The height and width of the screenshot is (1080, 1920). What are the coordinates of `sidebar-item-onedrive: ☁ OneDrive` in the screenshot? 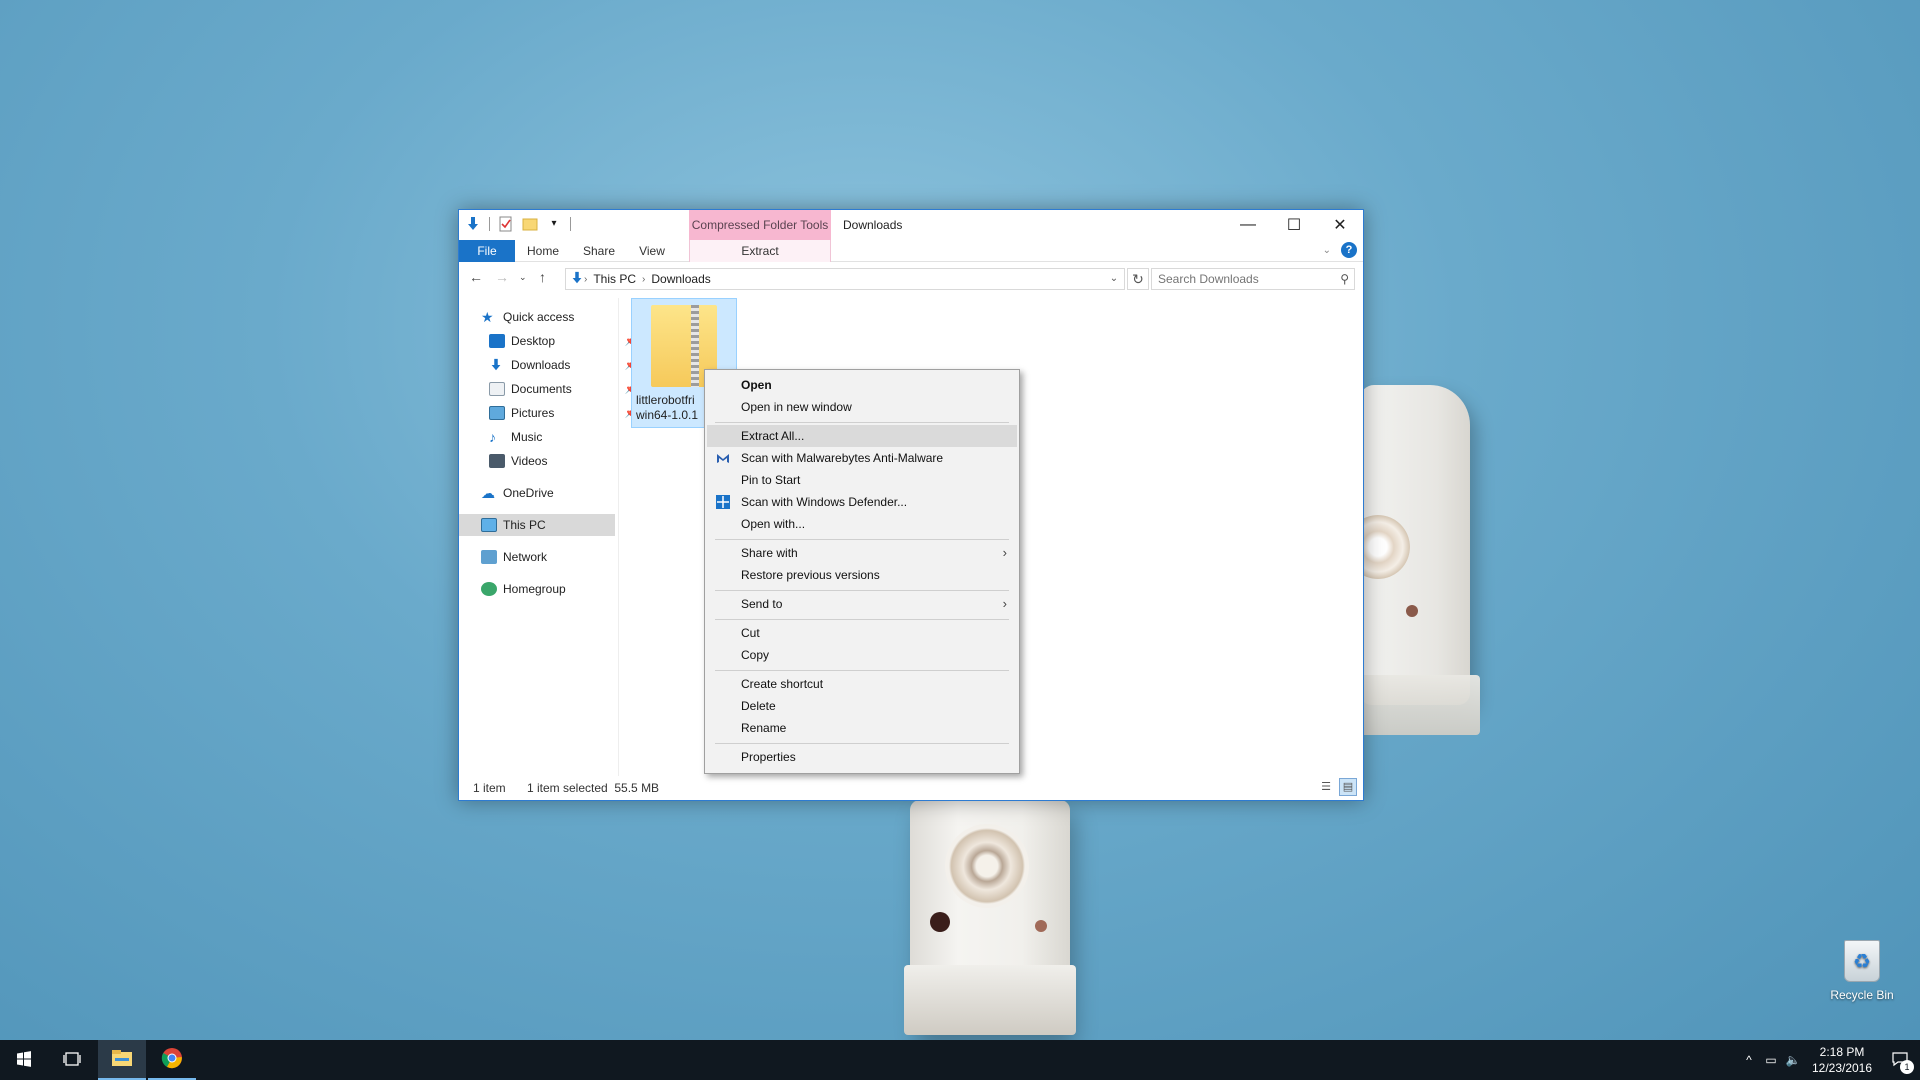 It's located at (559, 493).